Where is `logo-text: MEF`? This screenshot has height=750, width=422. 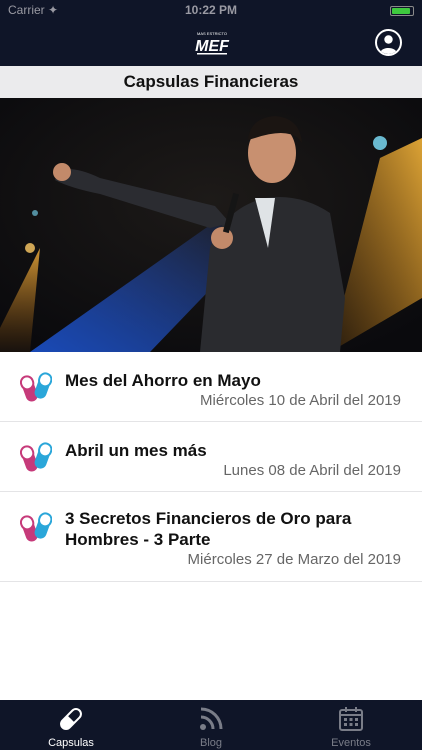
logo-text: MEF is located at coordinates (212, 46).